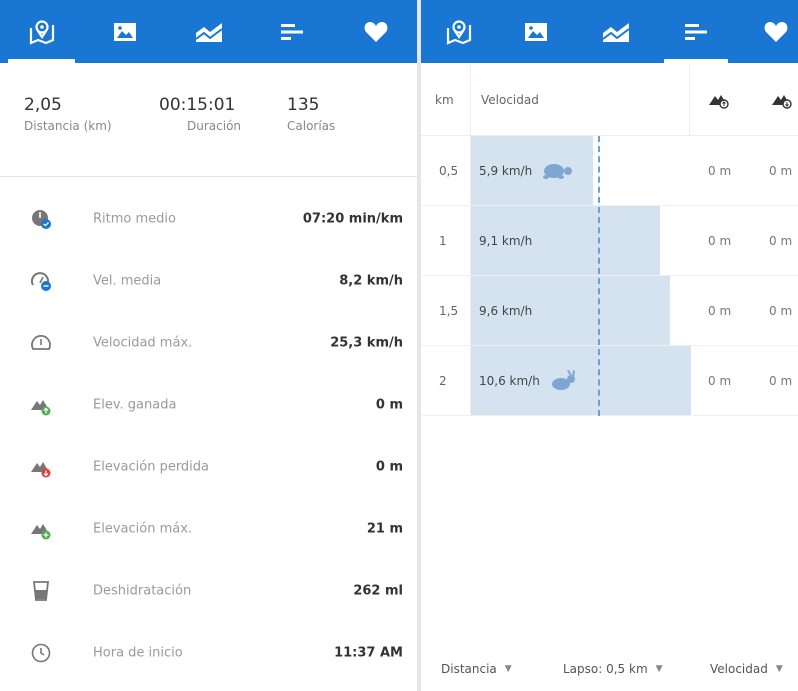  What do you see at coordinates (509, 380) in the screenshot?
I see `row-speed-text: 10,6 km/h` at bounding box center [509, 380].